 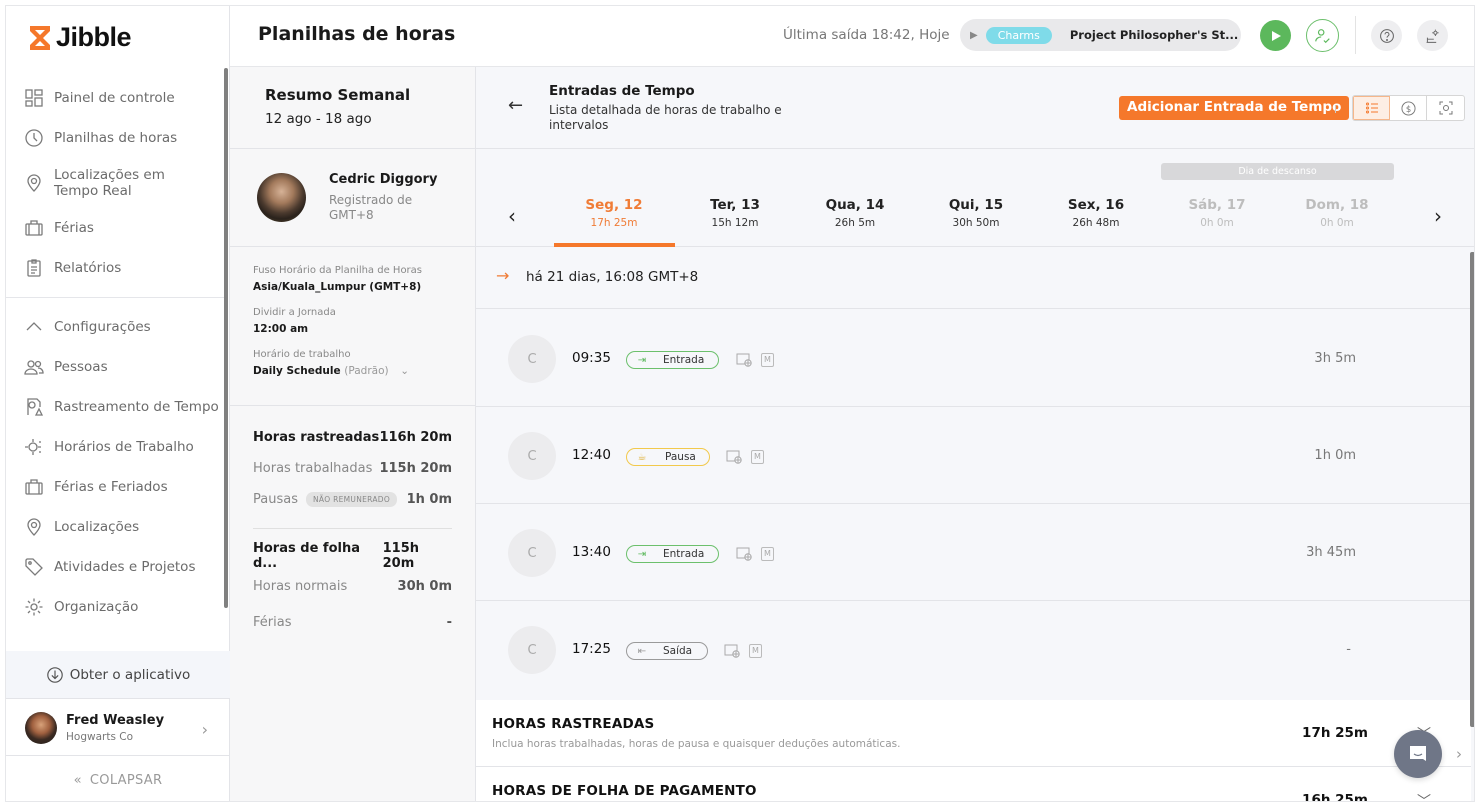 What do you see at coordinates (80, 37) in the screenshot?
I see `jibble-logo: Jibble` at bounding box center [80, 37].